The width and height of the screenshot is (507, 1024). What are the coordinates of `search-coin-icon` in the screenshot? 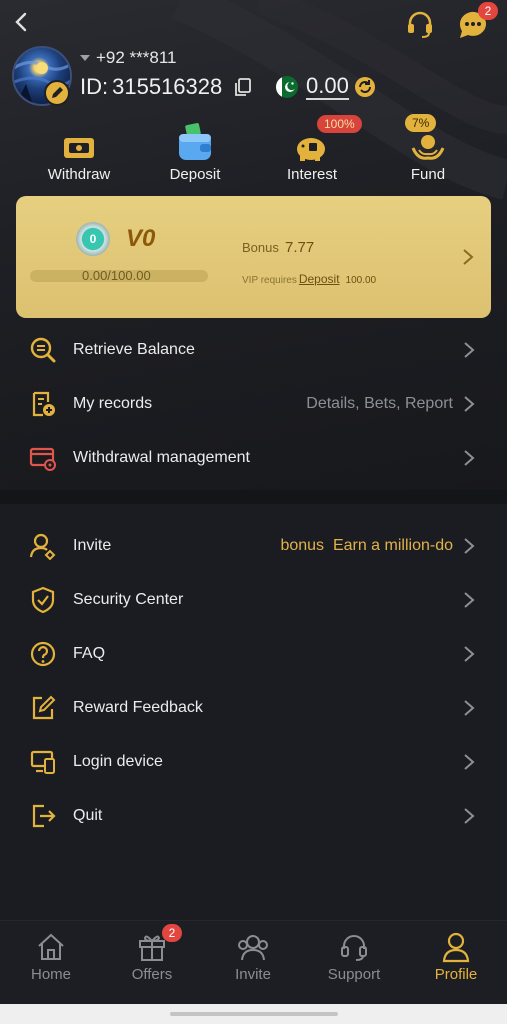 It's located at (43, 350).